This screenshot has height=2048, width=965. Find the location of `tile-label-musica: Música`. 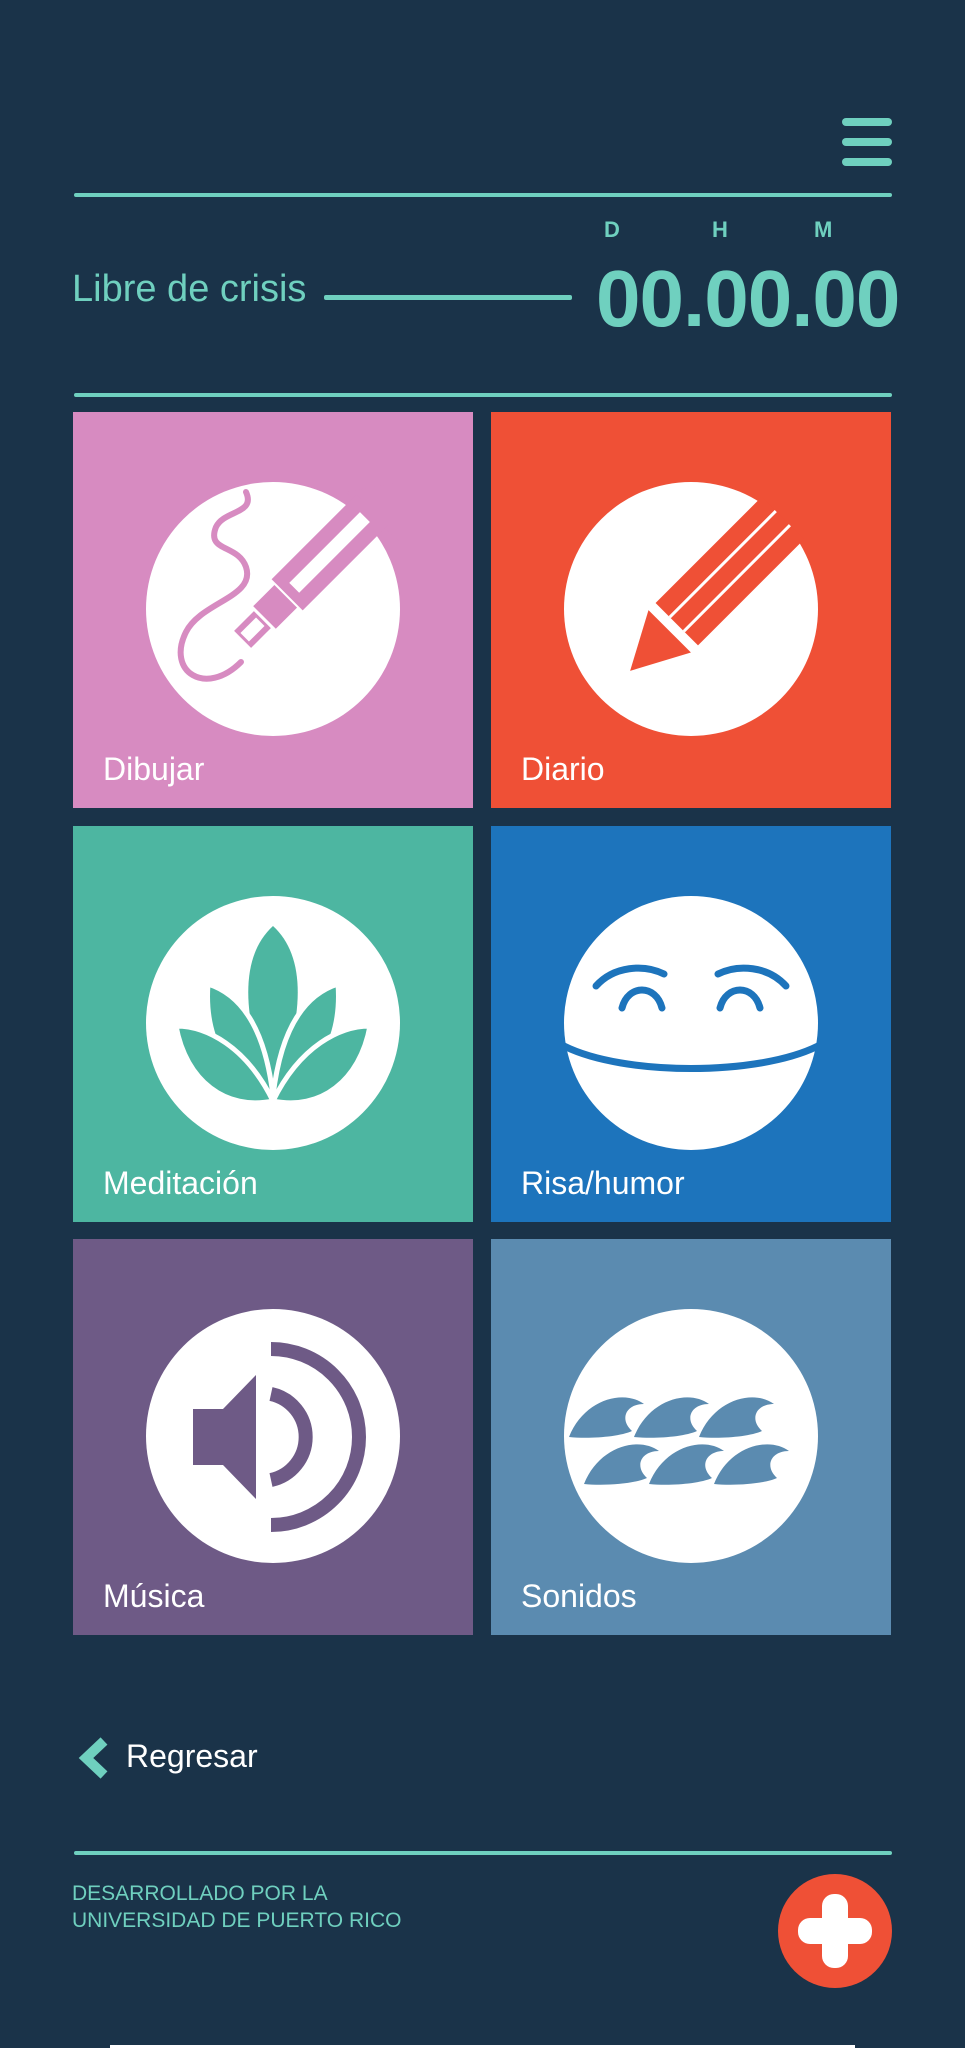

tile-label-musica: Música is located at coordinates (154, 1596).